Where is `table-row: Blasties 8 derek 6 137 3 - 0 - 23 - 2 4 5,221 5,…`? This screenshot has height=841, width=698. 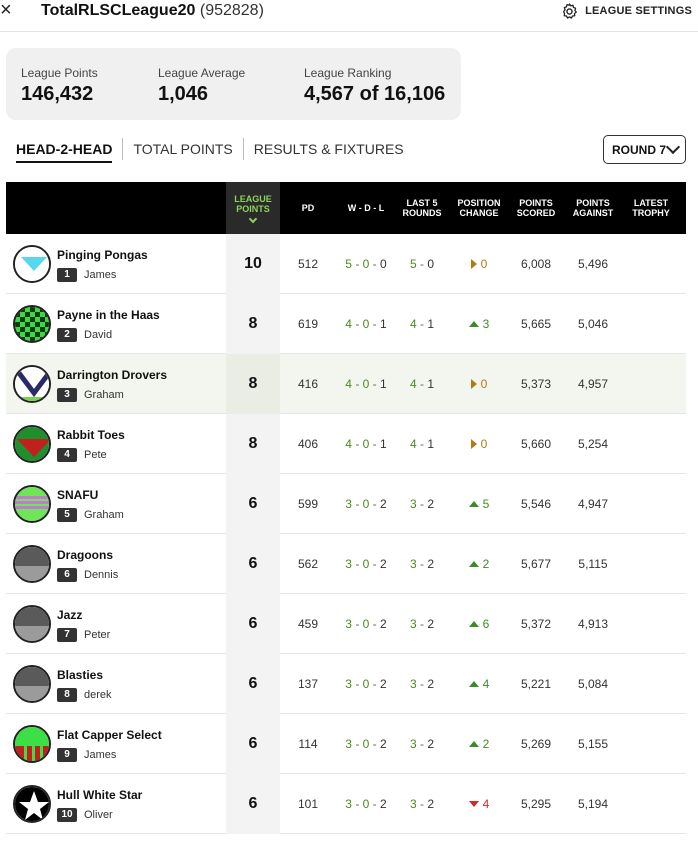 table-row: Blasties 8 derek 6 137 3 - 0 - 23 - 2 4 5,221 5,… is located at coordinates (346, 684).